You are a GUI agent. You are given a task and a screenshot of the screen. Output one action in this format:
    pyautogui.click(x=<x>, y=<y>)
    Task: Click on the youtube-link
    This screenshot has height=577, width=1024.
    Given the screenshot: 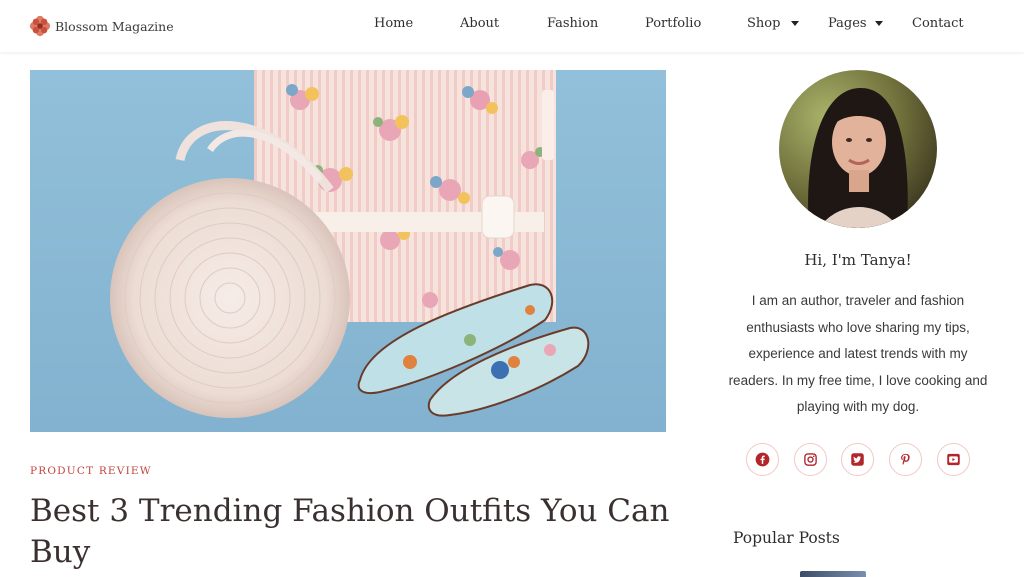 What is the action you would take?
    pyautogui.click(x=953, y=459)
    